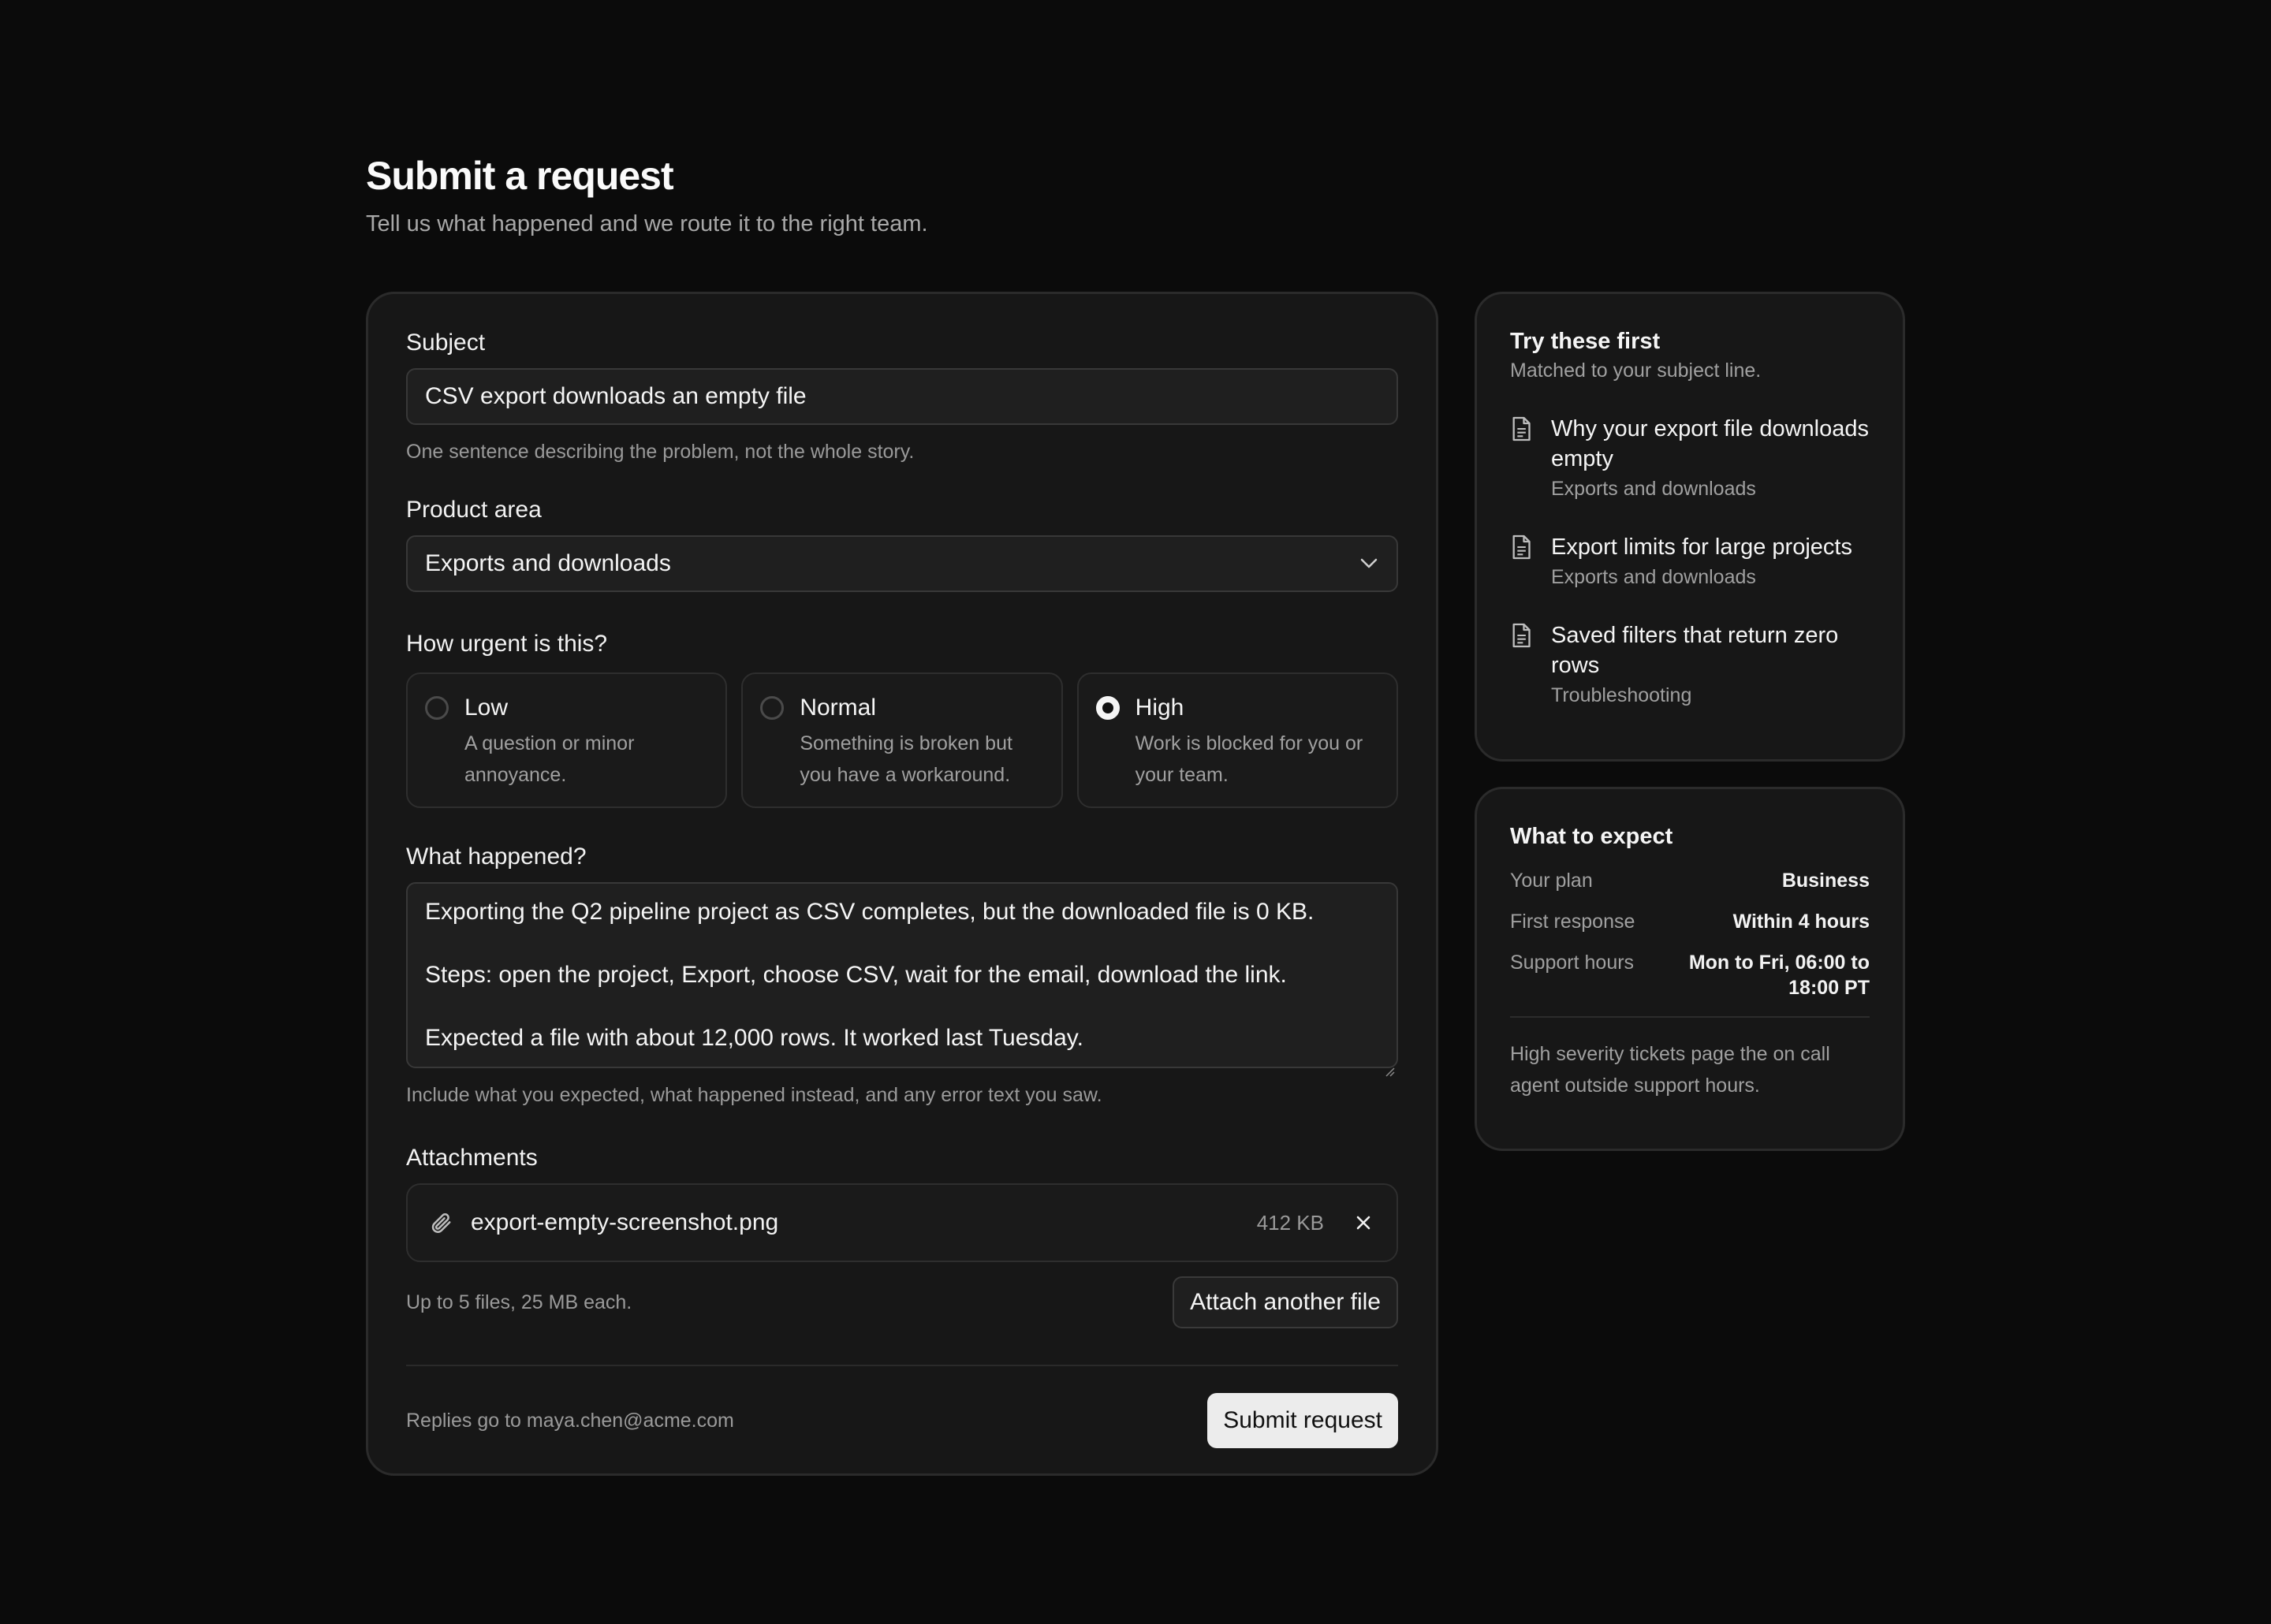 The width and height of the screenshot is (2271, 1624). I want to click on attachment-filename: export-empty-screenshot.png, so click(625, 1222).